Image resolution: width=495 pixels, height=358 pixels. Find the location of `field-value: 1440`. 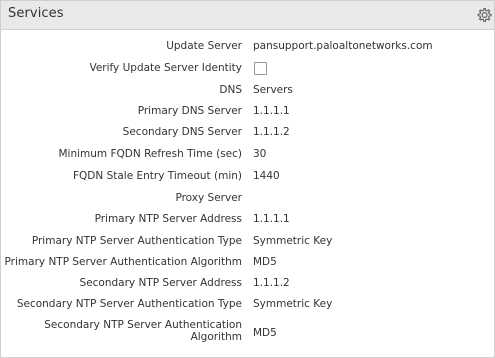

field-value: 1440 is located at coordinates (266, 176).